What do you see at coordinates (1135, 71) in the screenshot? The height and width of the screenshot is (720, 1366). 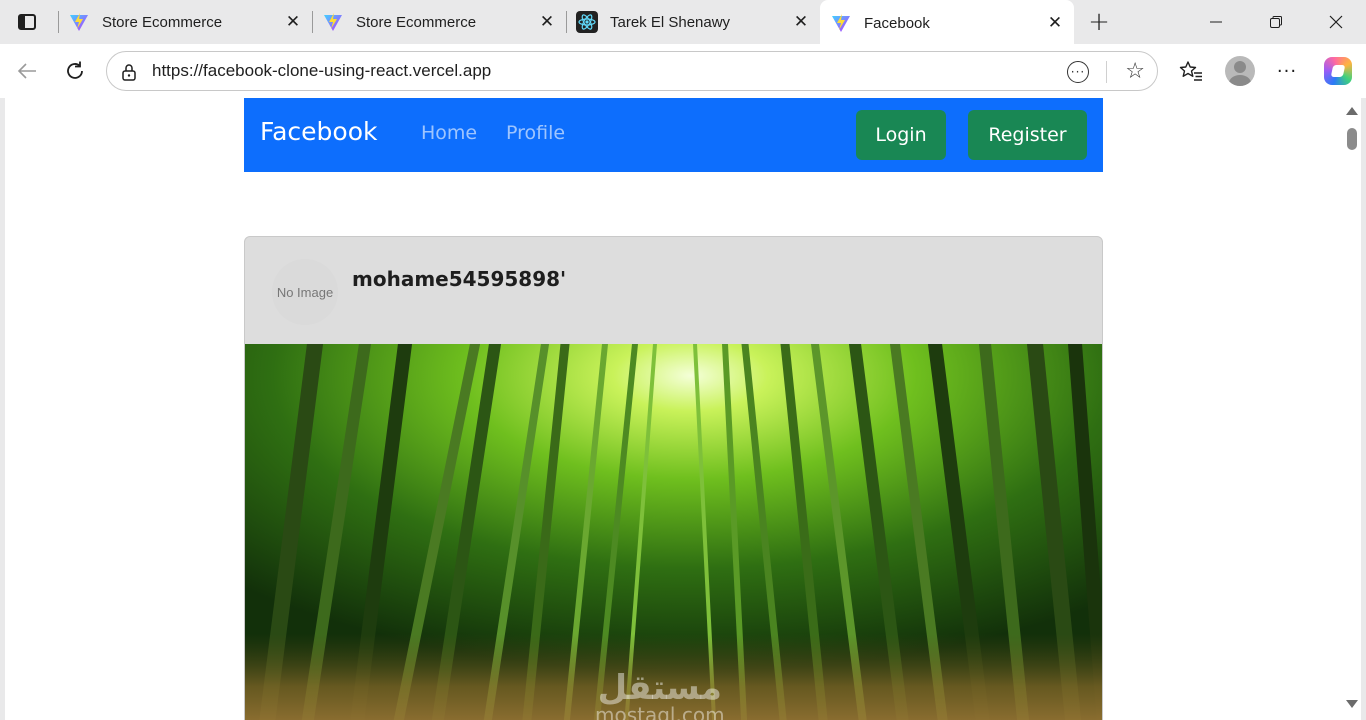 I see `favorite-star-icon: ☆` at bounding box center [1135, 71].